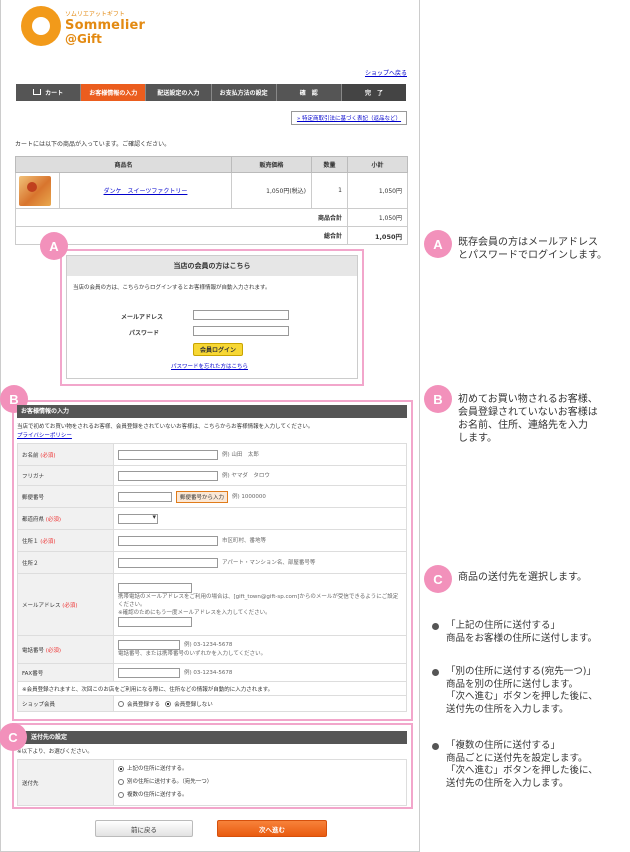 This screenshot has width=630, height=852. Describe the element at coordinates (144, 333) in the screenshot. I see `login-password-label: パスワード` at that location.